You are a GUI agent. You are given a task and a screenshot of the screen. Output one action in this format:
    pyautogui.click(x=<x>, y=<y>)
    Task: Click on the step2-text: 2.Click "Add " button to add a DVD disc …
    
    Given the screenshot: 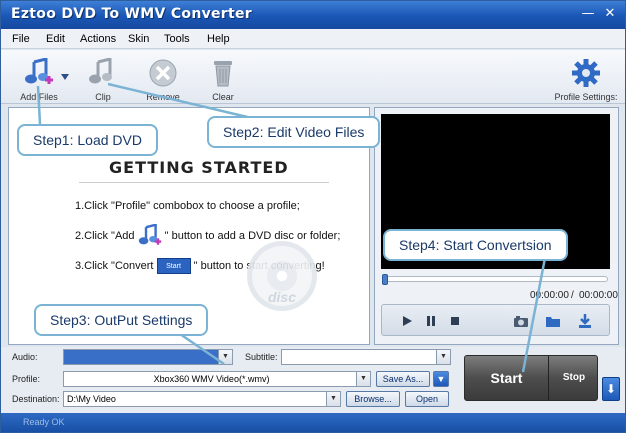 What is the action you would take?
    pyautogui.click(x=207, y=236)
    